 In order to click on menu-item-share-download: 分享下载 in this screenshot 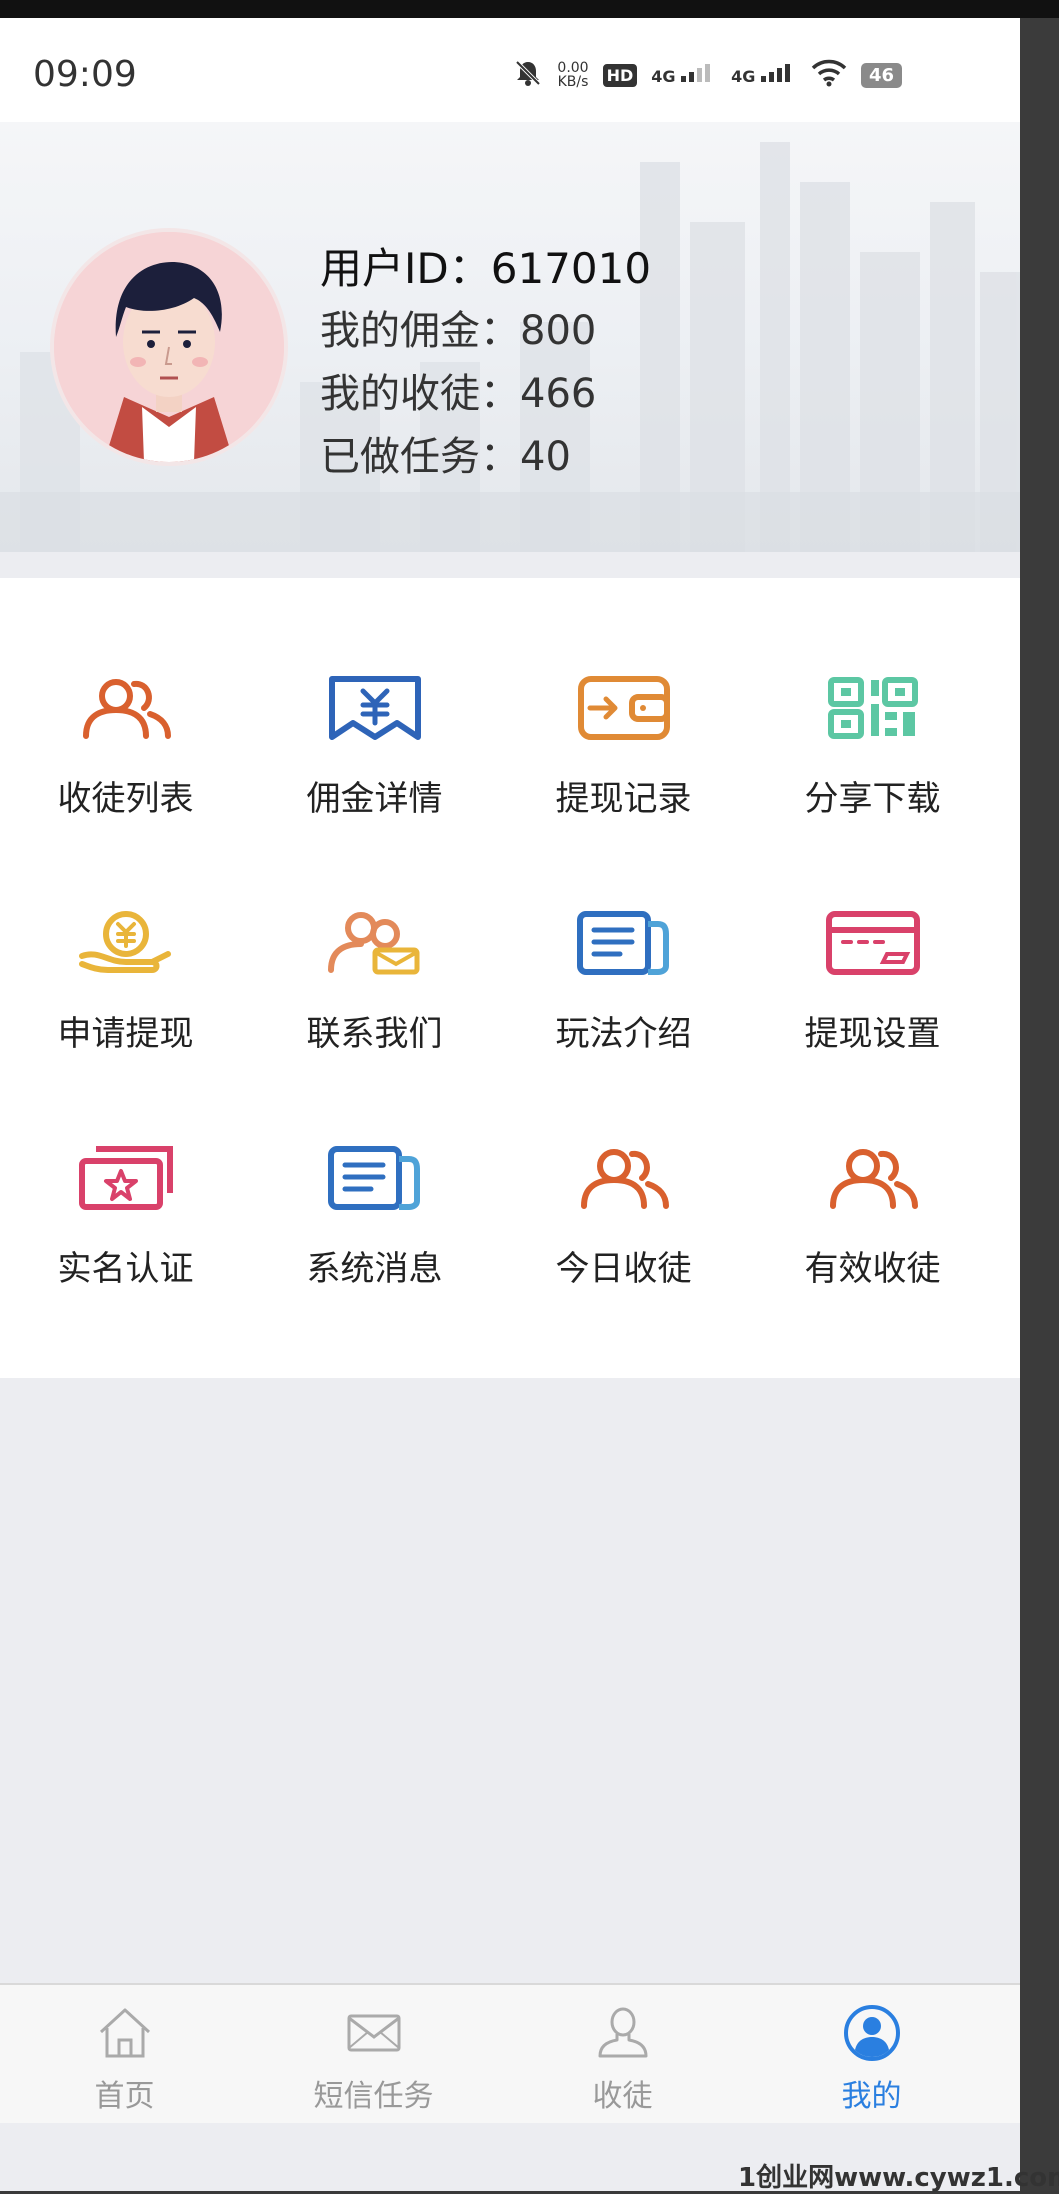, I will do `click(872, 790)`.